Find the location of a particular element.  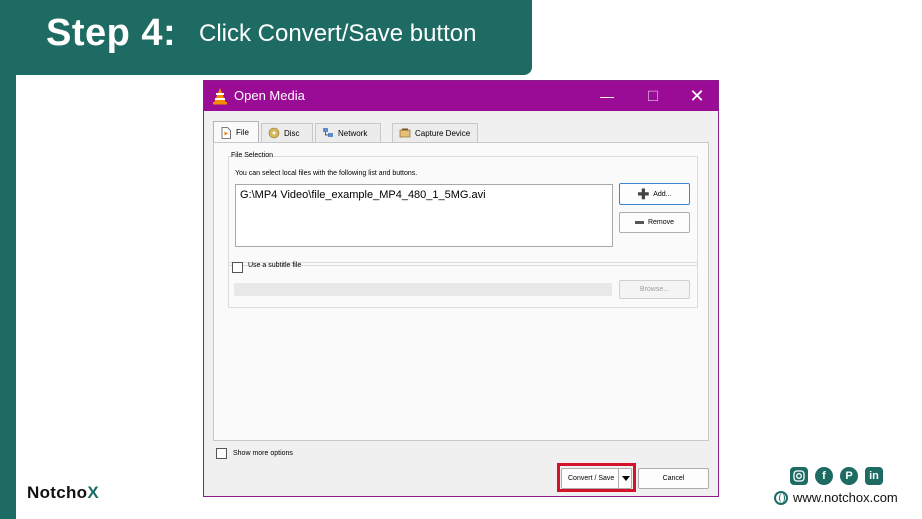

website-url: www.notchox.com is located at coordinates (845, 497).